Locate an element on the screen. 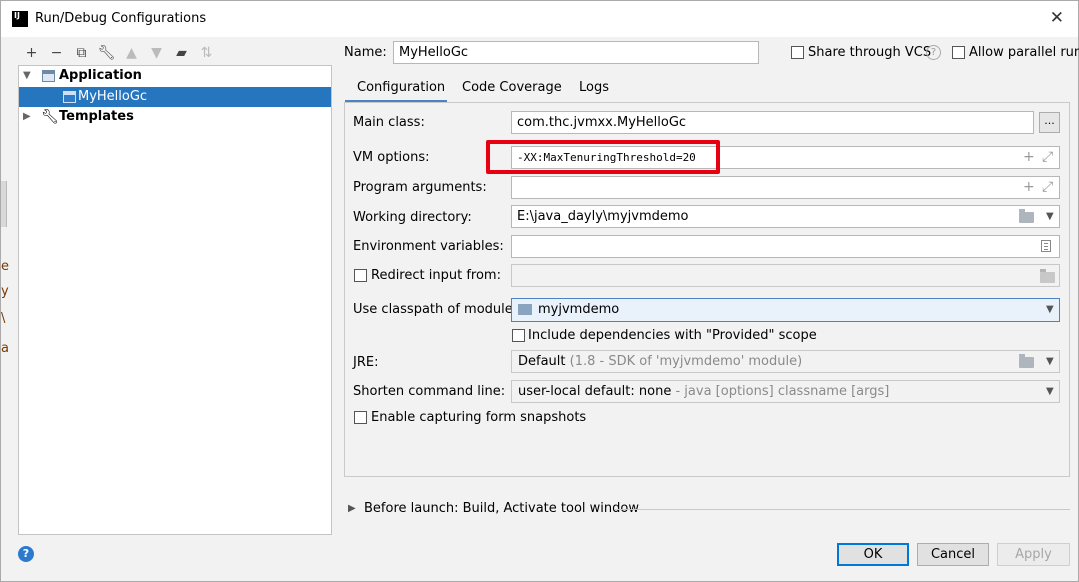  config-icon is located at coordinates (69, 97).